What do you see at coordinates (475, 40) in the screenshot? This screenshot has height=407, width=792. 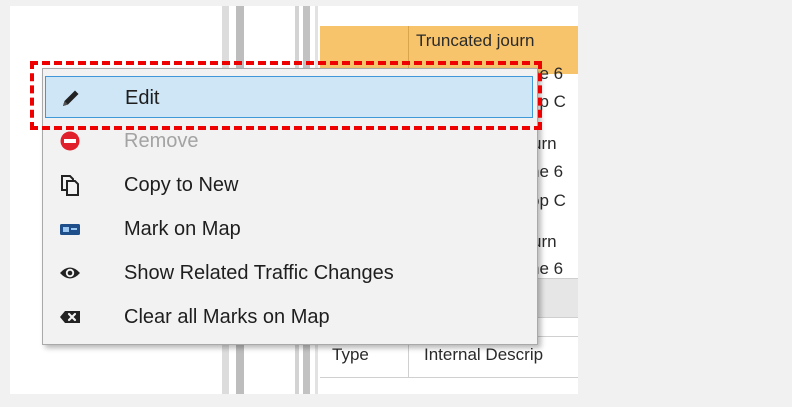 I see `grid-cell-text: Truncated journ` at bounding box center [475, 40].